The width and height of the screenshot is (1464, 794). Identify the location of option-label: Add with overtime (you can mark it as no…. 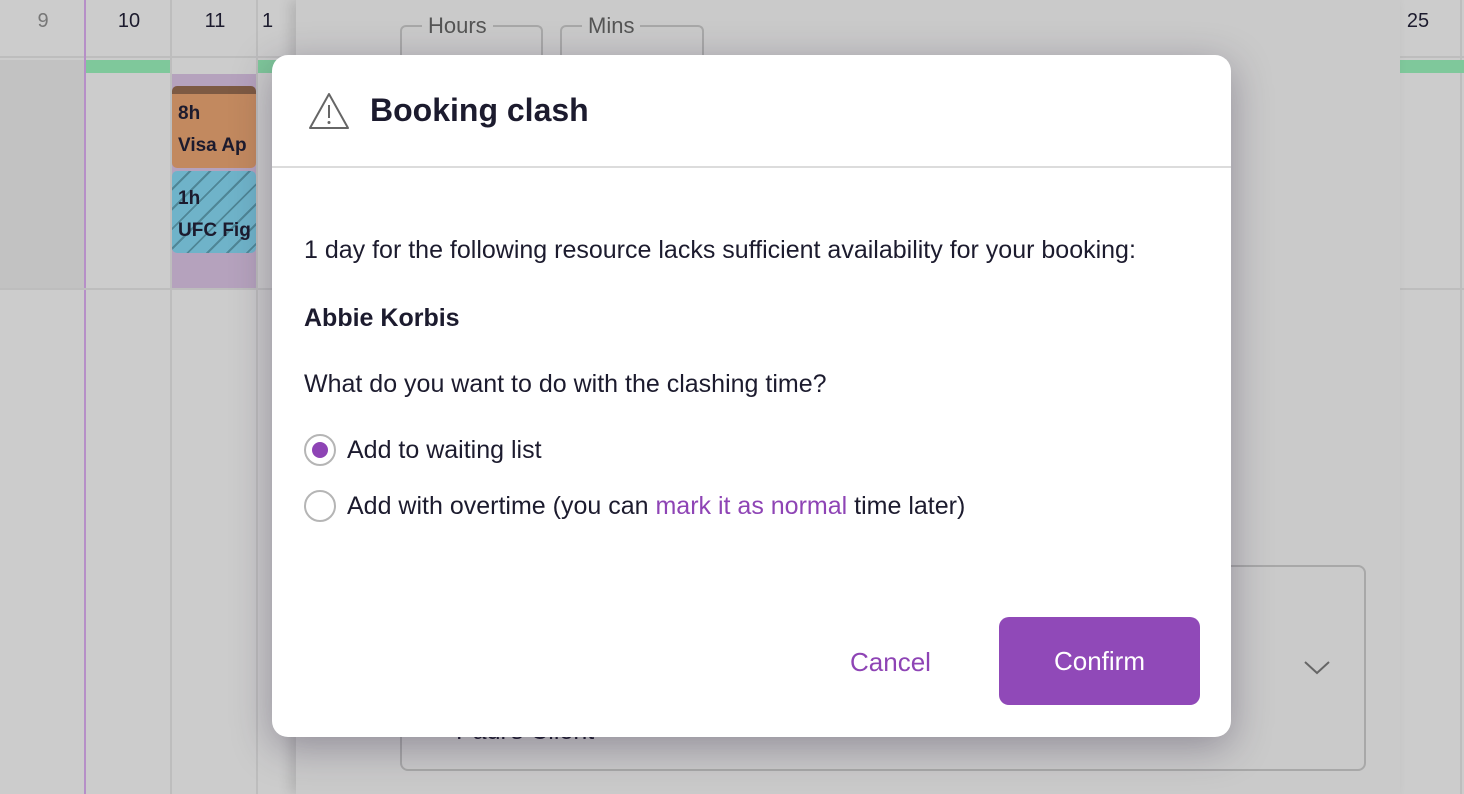
(656, 506).